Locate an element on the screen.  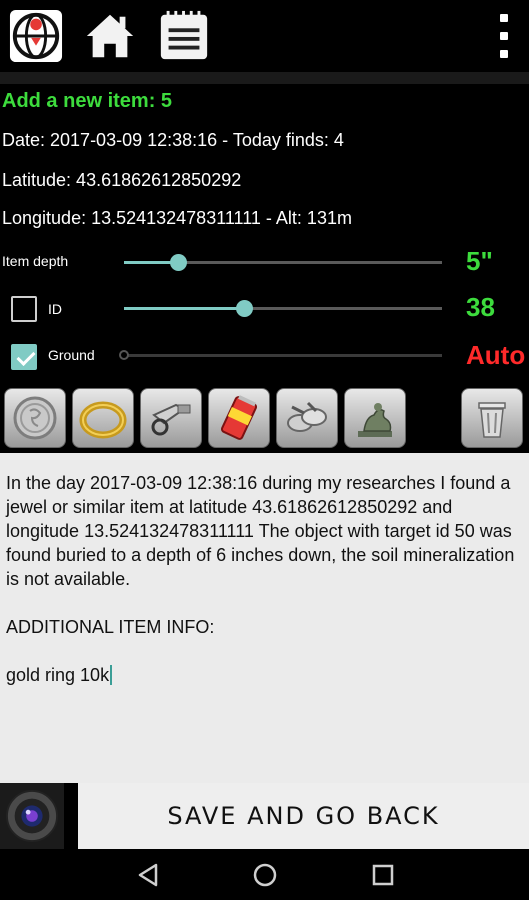
latitude-line: Latitude: 43.61862612850292 is located at coordinates (122, 180).